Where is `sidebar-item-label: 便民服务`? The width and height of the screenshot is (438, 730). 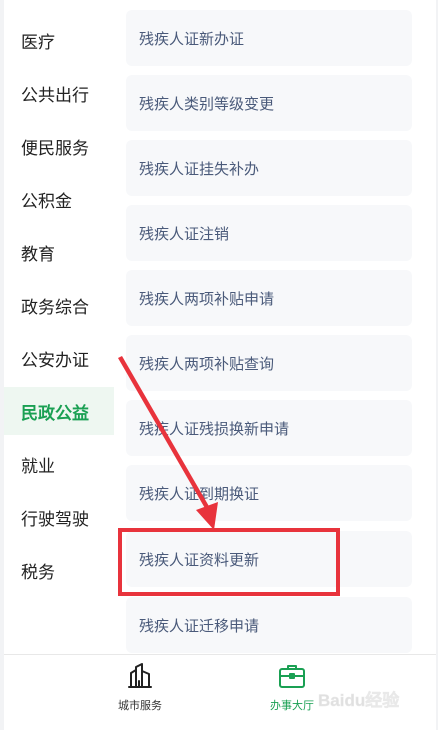 sidebar-item-label: 便民服务 is located at coordinates (55, 148).